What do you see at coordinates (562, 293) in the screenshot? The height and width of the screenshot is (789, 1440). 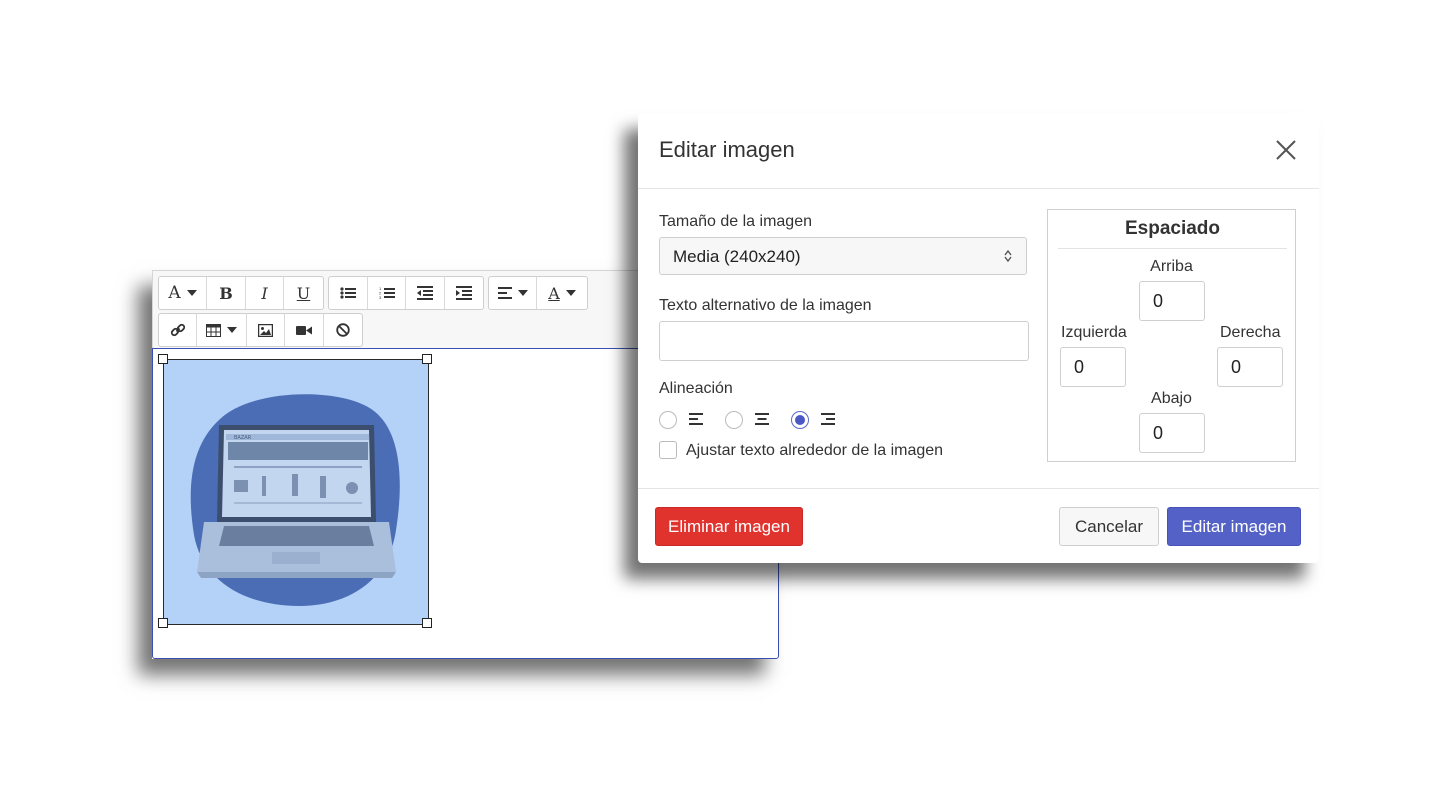 I see `text-color-button: A` at bounding box center [562, 293].